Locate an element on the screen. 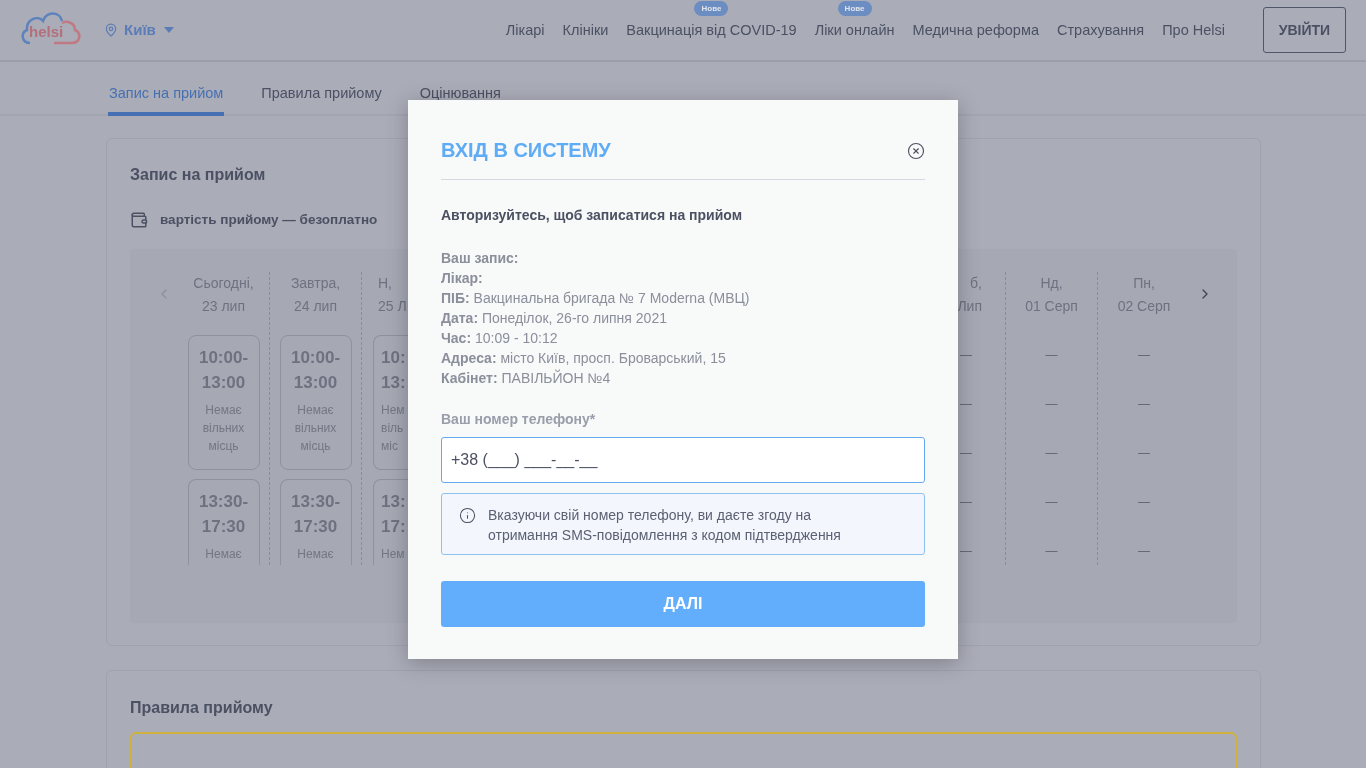 This screenshot has width=1366, height=768. location-pin-icon is located at coordinates (111, 30).